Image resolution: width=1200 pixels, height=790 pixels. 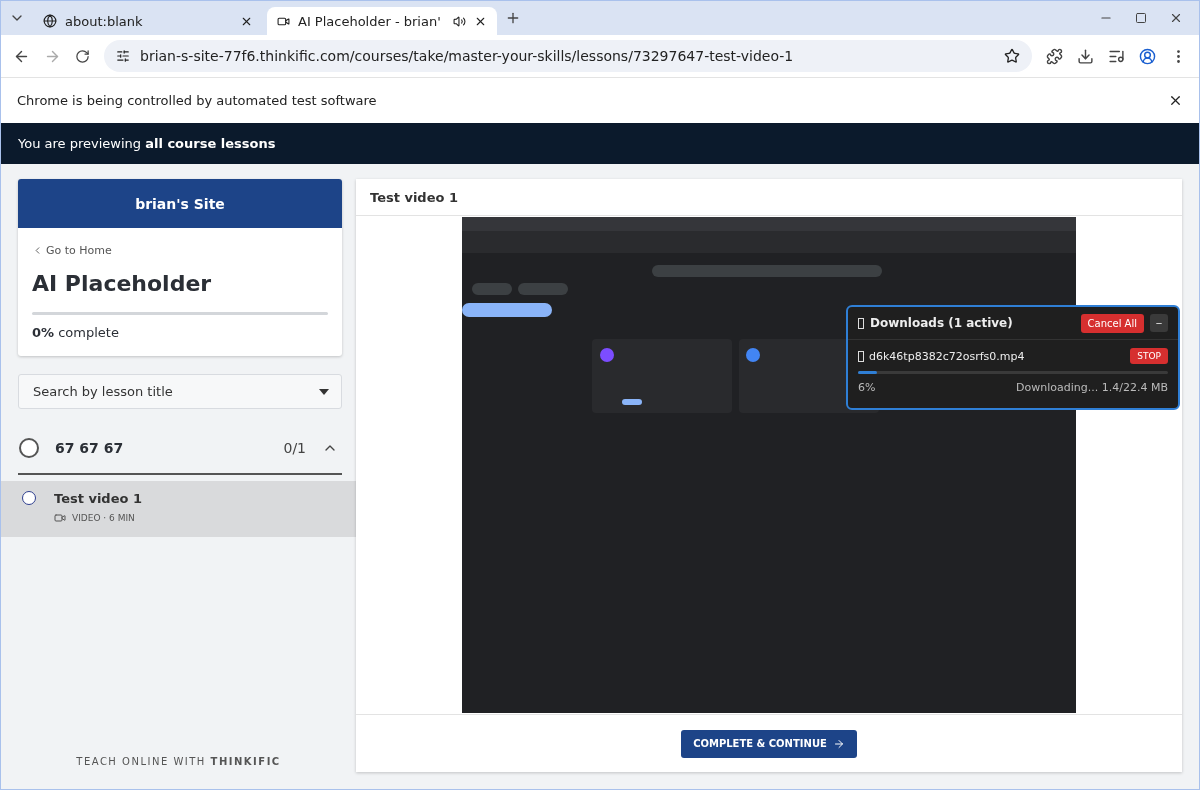 What do you see at coordinates (1112, 323) in the screenshot?
I see `cancel-all-button: Cancel All` at bounding box center [1112, 323].